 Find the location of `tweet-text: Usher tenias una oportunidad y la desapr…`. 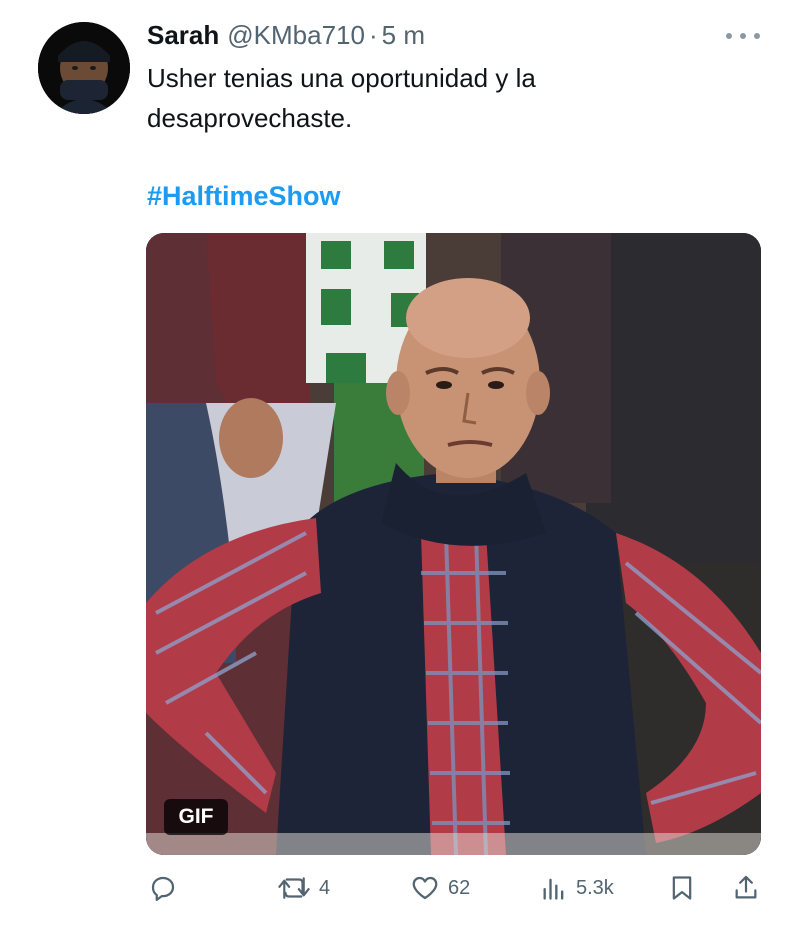

tweet-text: Usher tenias una oportunidad y la desapr… is located at coordinates (341, 98).